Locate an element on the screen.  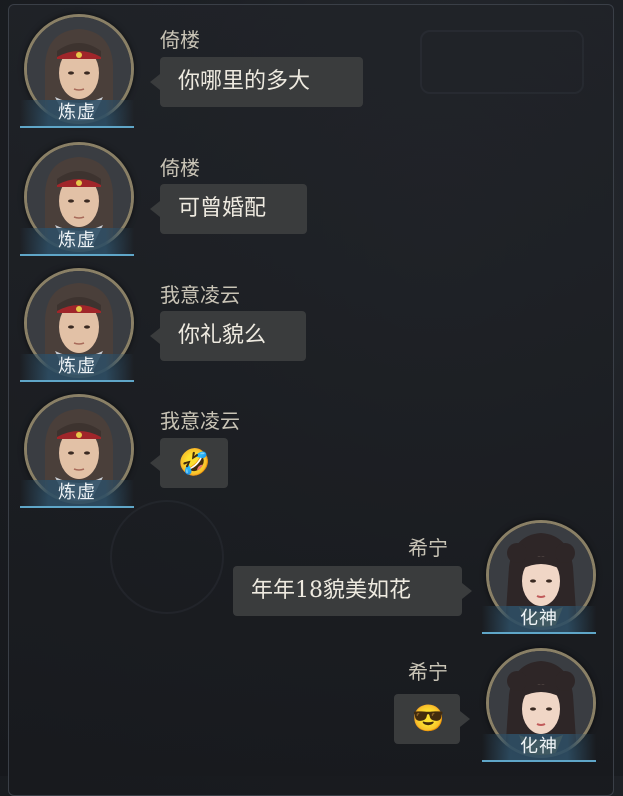
message-bubble: 你礼貌么 is located at coordinates (228, 336).